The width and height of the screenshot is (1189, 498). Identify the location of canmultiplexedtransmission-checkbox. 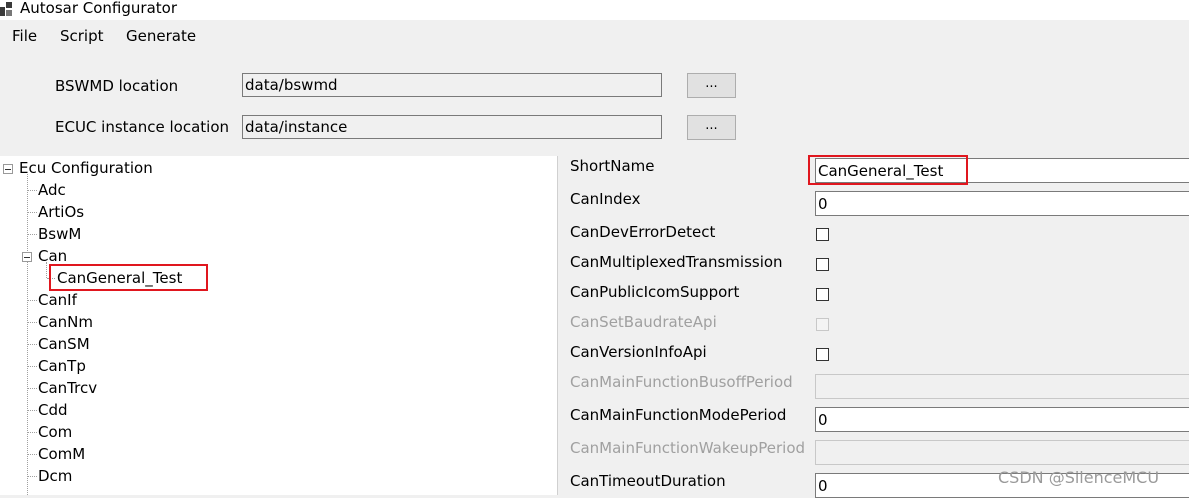
(822, 264).